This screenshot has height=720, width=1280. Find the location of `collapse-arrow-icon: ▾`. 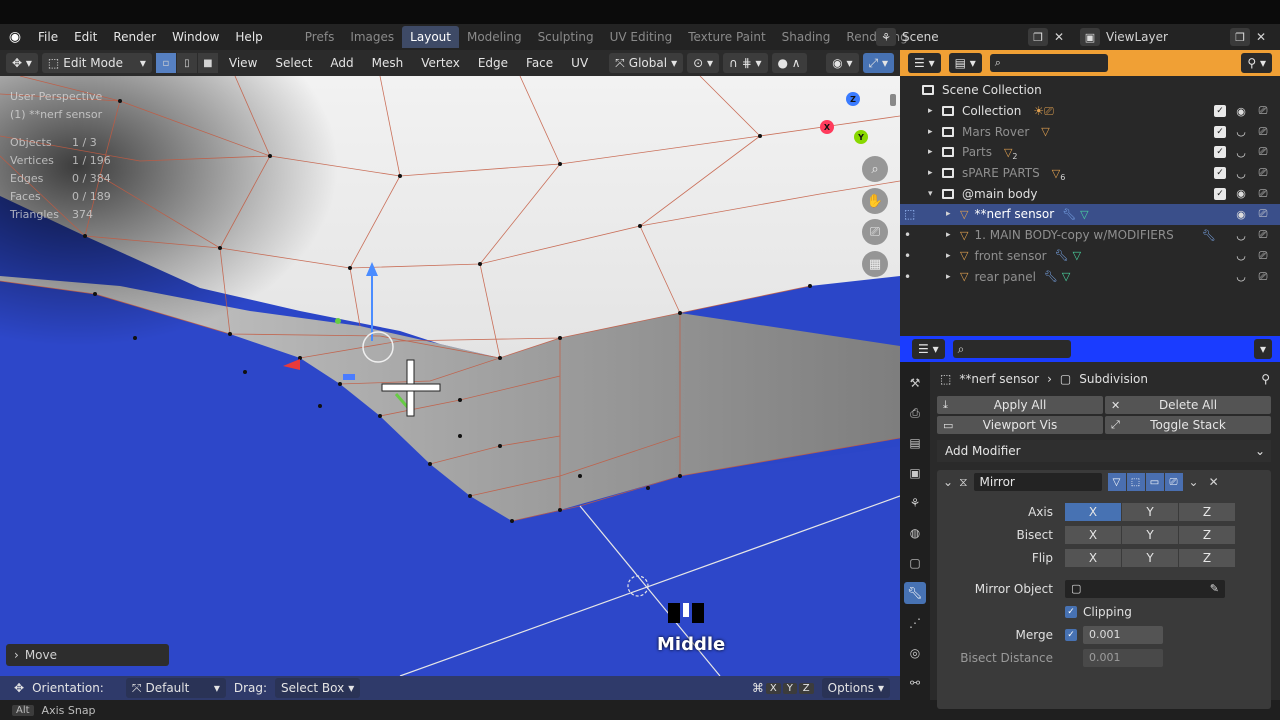

collapse-arrow-icon: ▾ is located at coordinates (935, 194).